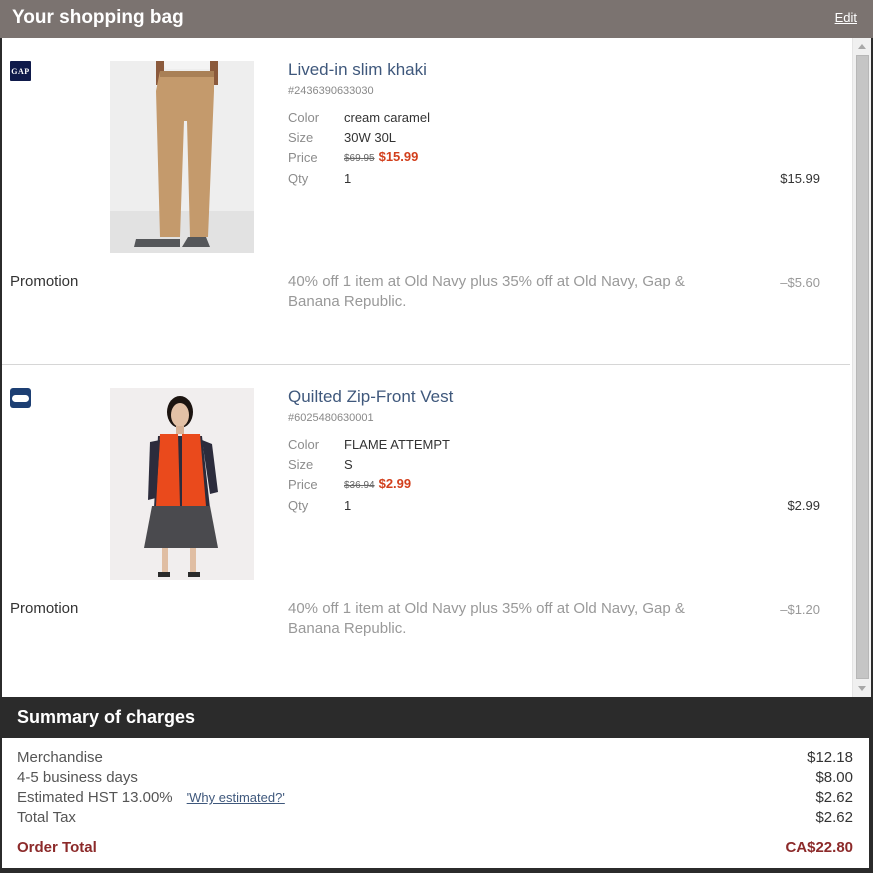 The width and height of the screenshot is (873, 873). I want to click on scroll-down-icon, so click(862, 688).